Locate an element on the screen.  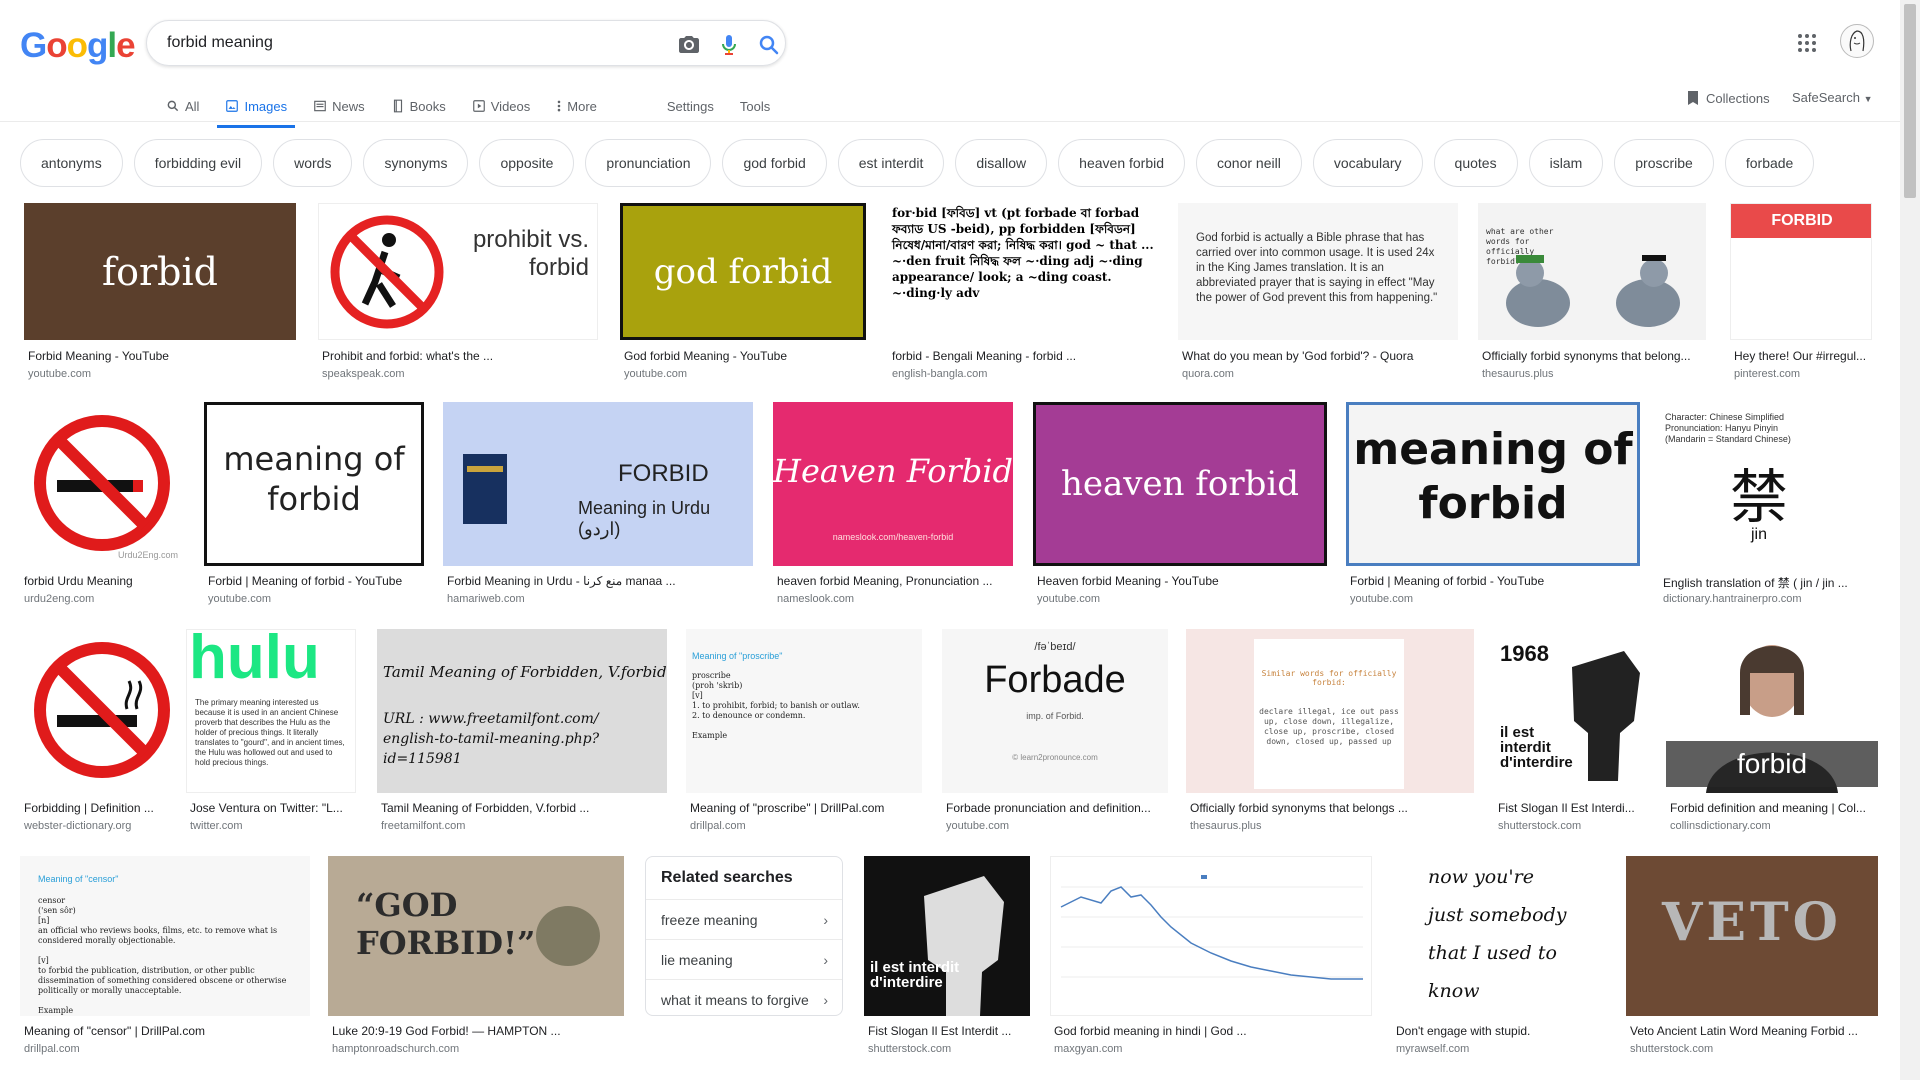
result-source: collinsdictionary.com is located at coordinates (1774, 826).